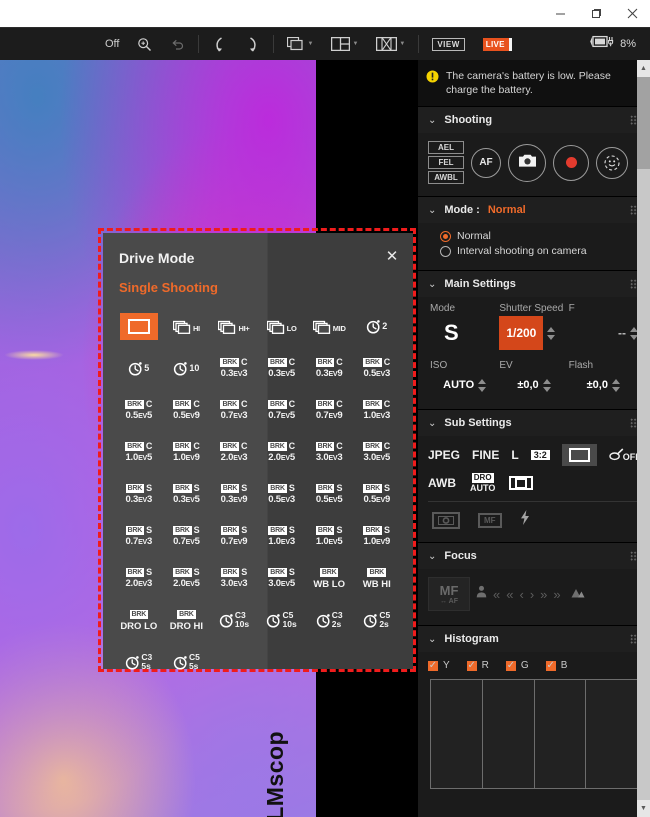 This screenshot has width=650, height=817. I want to click on maximize-button, so click(596, 13).